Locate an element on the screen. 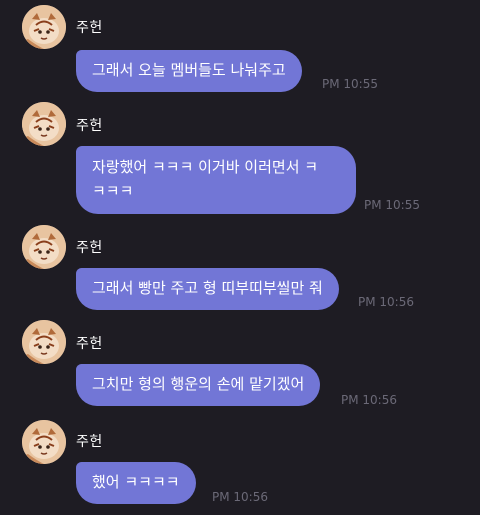 The width and height of the screenshot is (480, 515). message-bubble: 그래서 오늘 멤버들도 나눠주고 is located at coordinates (189, 71).